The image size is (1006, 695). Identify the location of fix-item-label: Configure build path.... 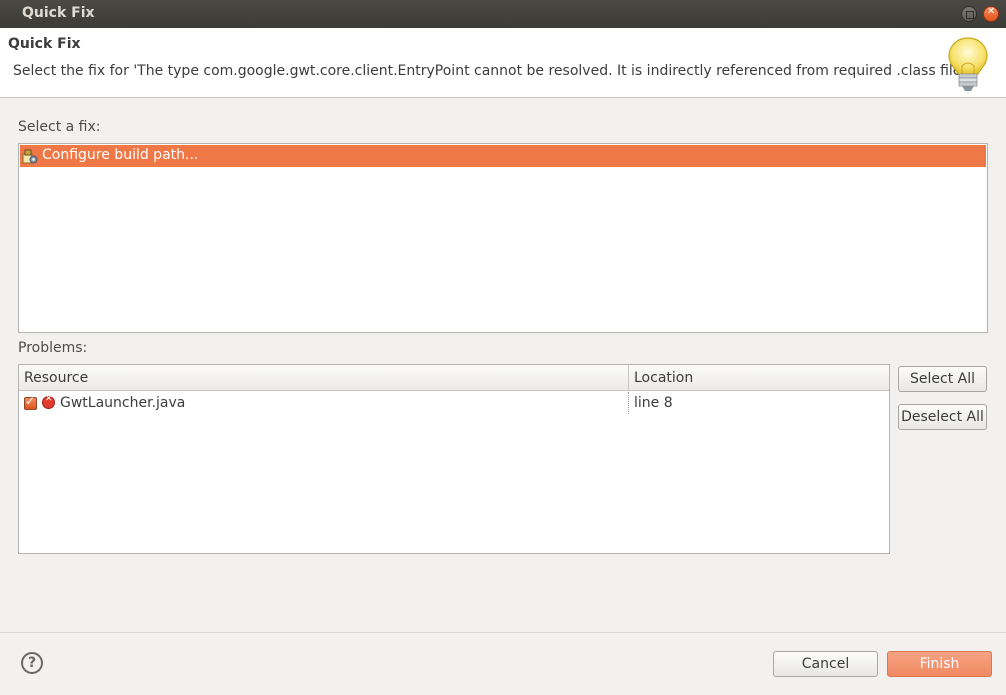
(120, 155).